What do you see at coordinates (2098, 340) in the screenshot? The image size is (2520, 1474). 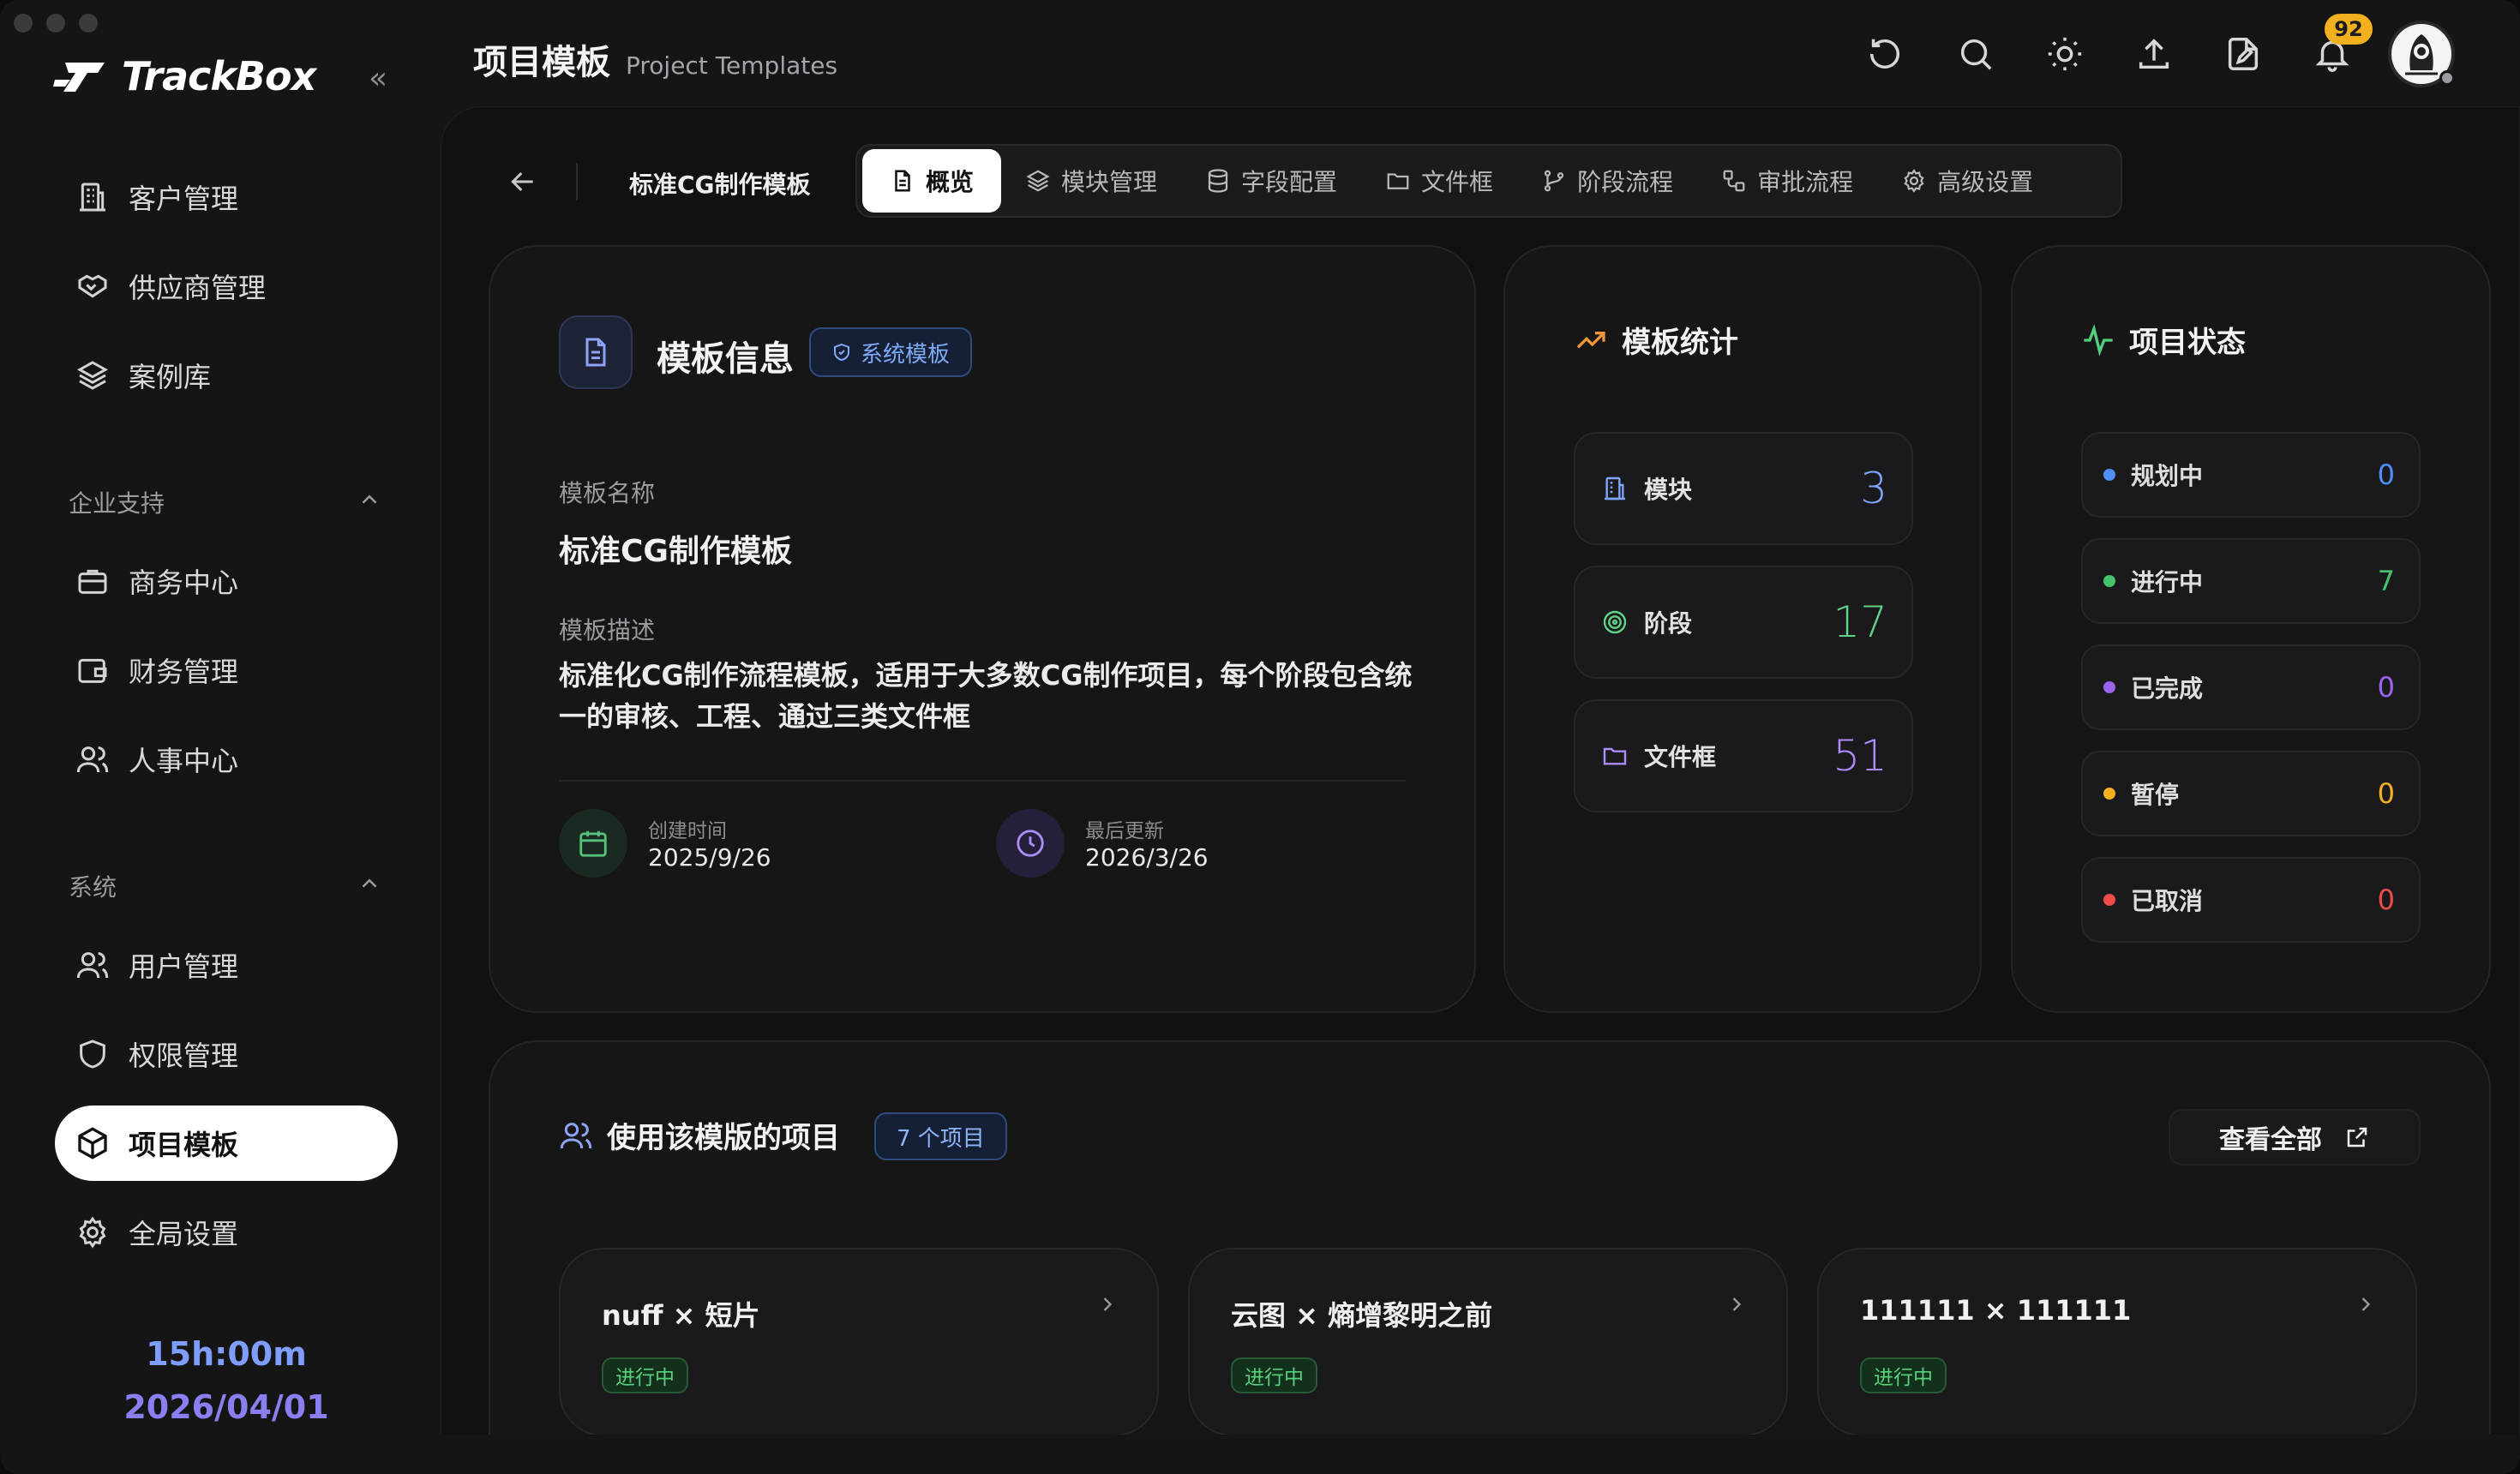 I see `activity-icon` at bounding box center [2098, 340].